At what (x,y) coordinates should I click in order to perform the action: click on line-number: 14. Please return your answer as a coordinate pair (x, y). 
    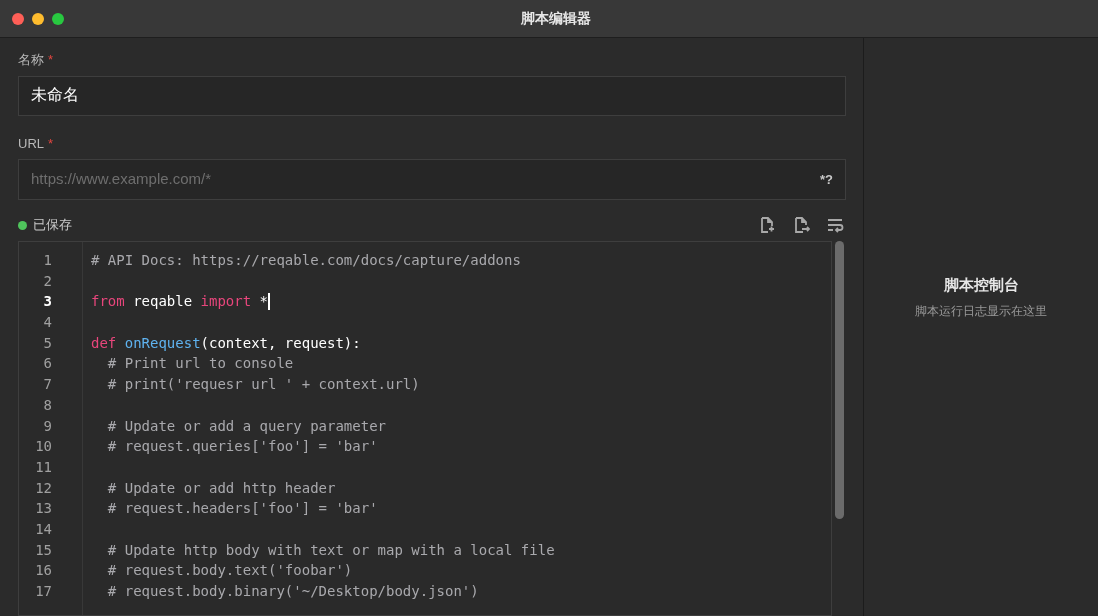
    Looking at the image, I should click on (43, 529).